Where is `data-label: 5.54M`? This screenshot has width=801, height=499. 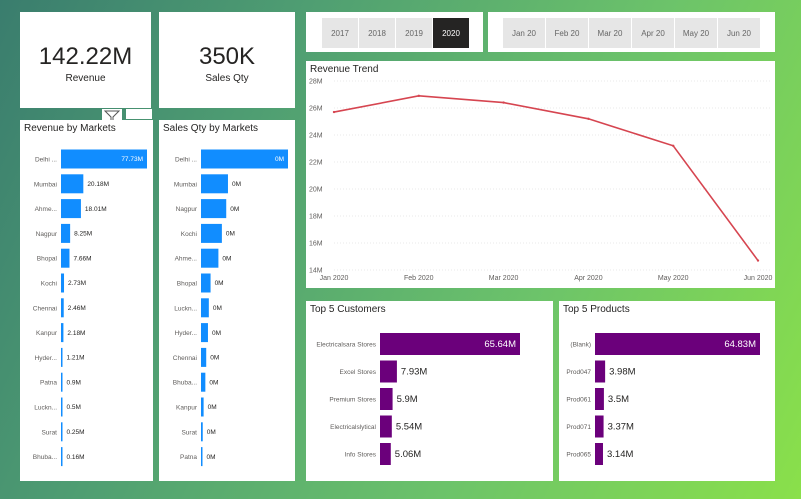
data-label: 5.54M is located at coordinates (409, 427).